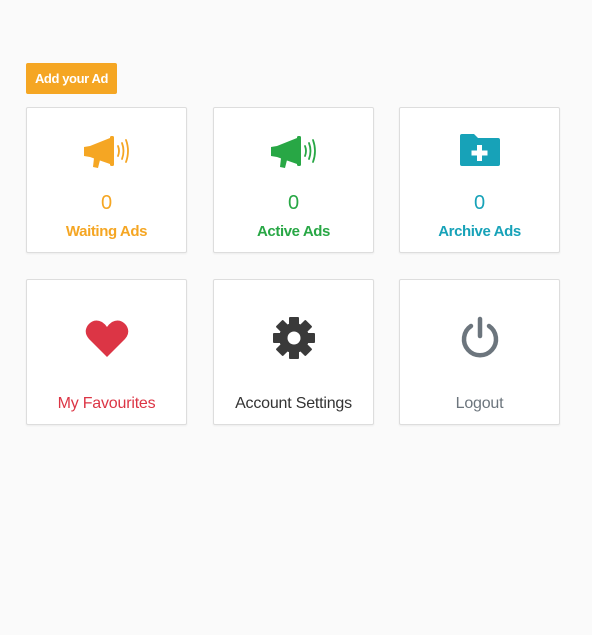  What do you see at coordinates (293, 403) in the screenshot?
I see `account-settings-label: Account Settings` at bounding box center [293, 403].